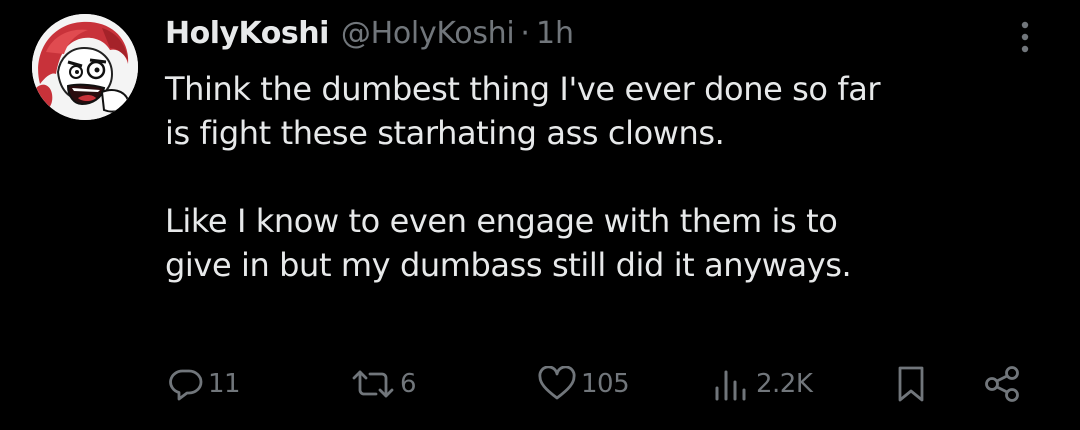 The width and height of the screenshot is (1080, 430). What do you see at coordinates (730, 385) in the screenshot?
I see `views-chart-icon` at bounding box center [730, 385].